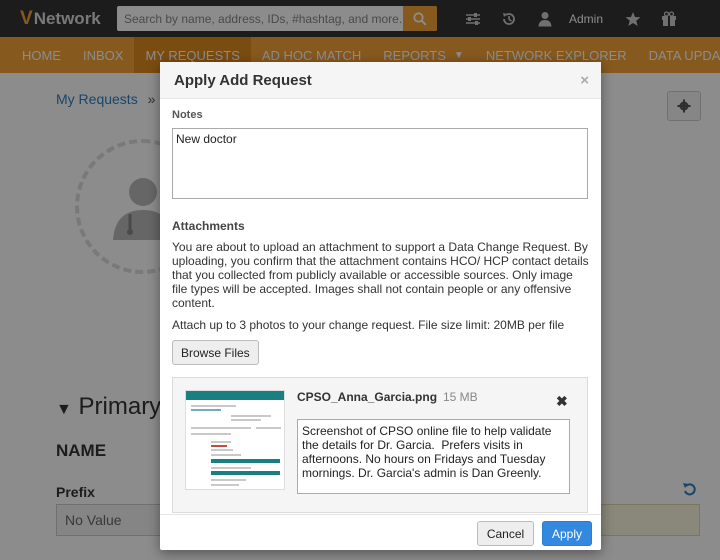 The image size is (720, 560). I want to click on notes-label: Notes, so click(187, 115).